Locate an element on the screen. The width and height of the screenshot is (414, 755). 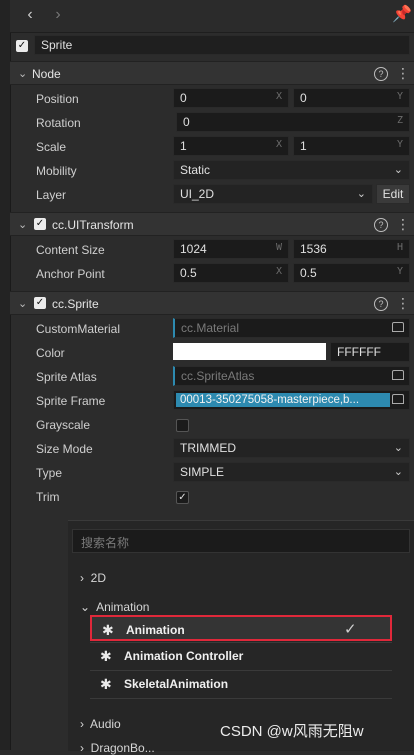
color-hex-input: FFFFFF is located at coordinates (370, 352).